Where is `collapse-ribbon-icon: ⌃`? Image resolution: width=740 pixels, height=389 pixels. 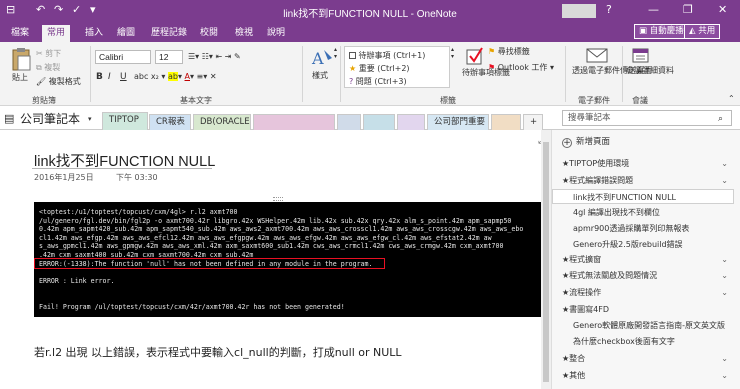 collapse-ribbon-icon: ⌃ is located at coordinates (731, 98).